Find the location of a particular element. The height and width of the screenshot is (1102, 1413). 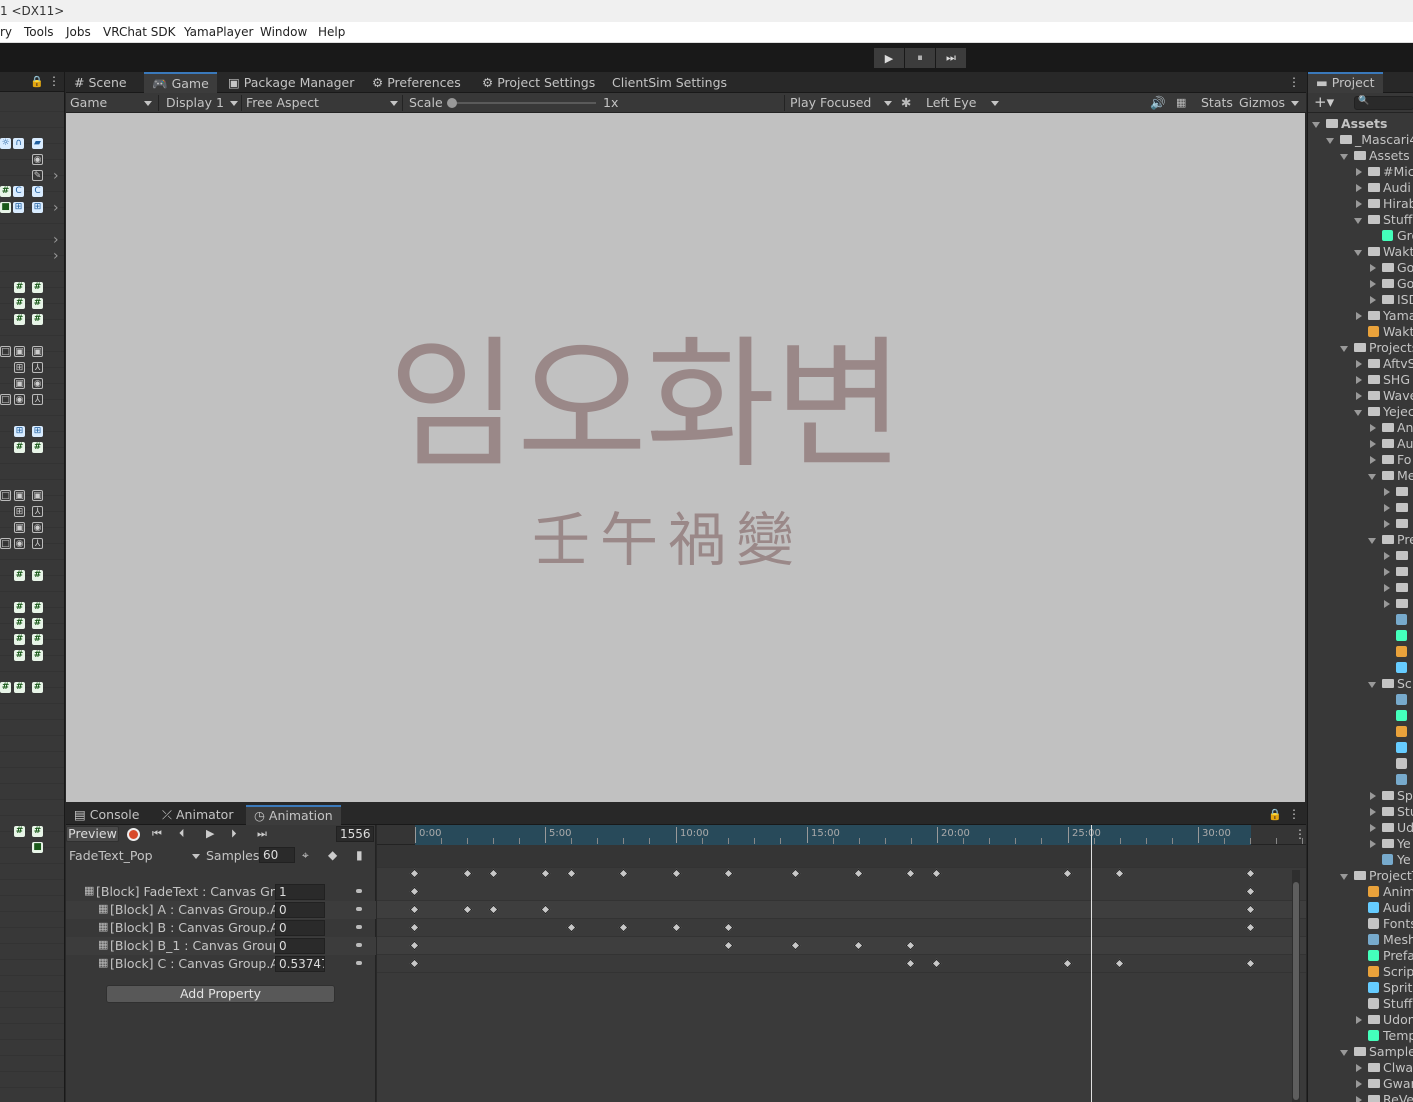

bug-icon: ✱ is located at coordinates (906, 103).